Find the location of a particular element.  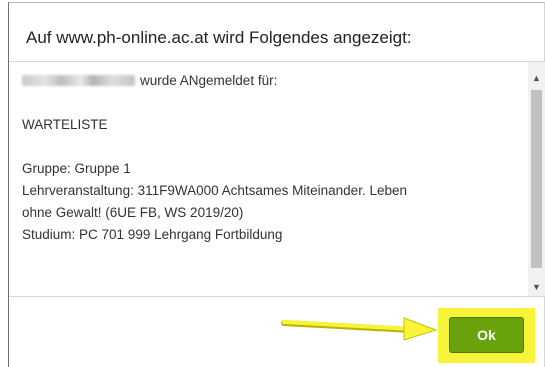

message-registered-line: wurde ANgemeldet für: is located at coordinates (272, 81).